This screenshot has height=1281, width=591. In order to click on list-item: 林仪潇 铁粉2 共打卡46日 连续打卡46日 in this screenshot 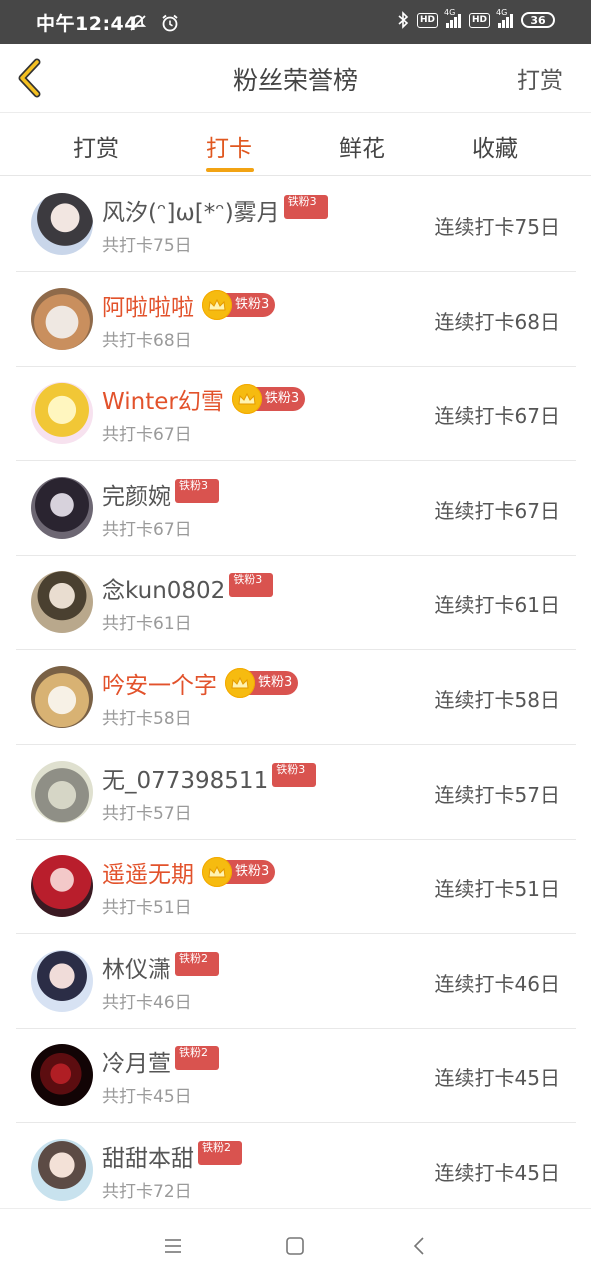, I will do `click(296, 981)`.